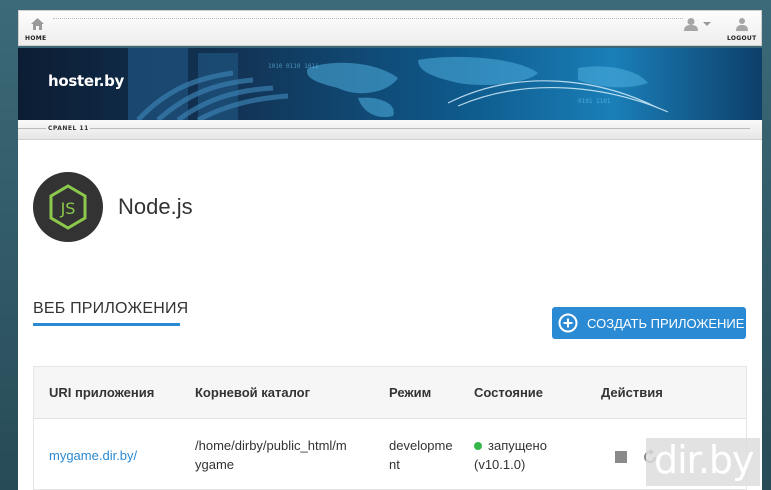  I want to click on create-application-label: СОЗДАТЬ ПРИЛОЖЕНИЕ, so click(666, 323).